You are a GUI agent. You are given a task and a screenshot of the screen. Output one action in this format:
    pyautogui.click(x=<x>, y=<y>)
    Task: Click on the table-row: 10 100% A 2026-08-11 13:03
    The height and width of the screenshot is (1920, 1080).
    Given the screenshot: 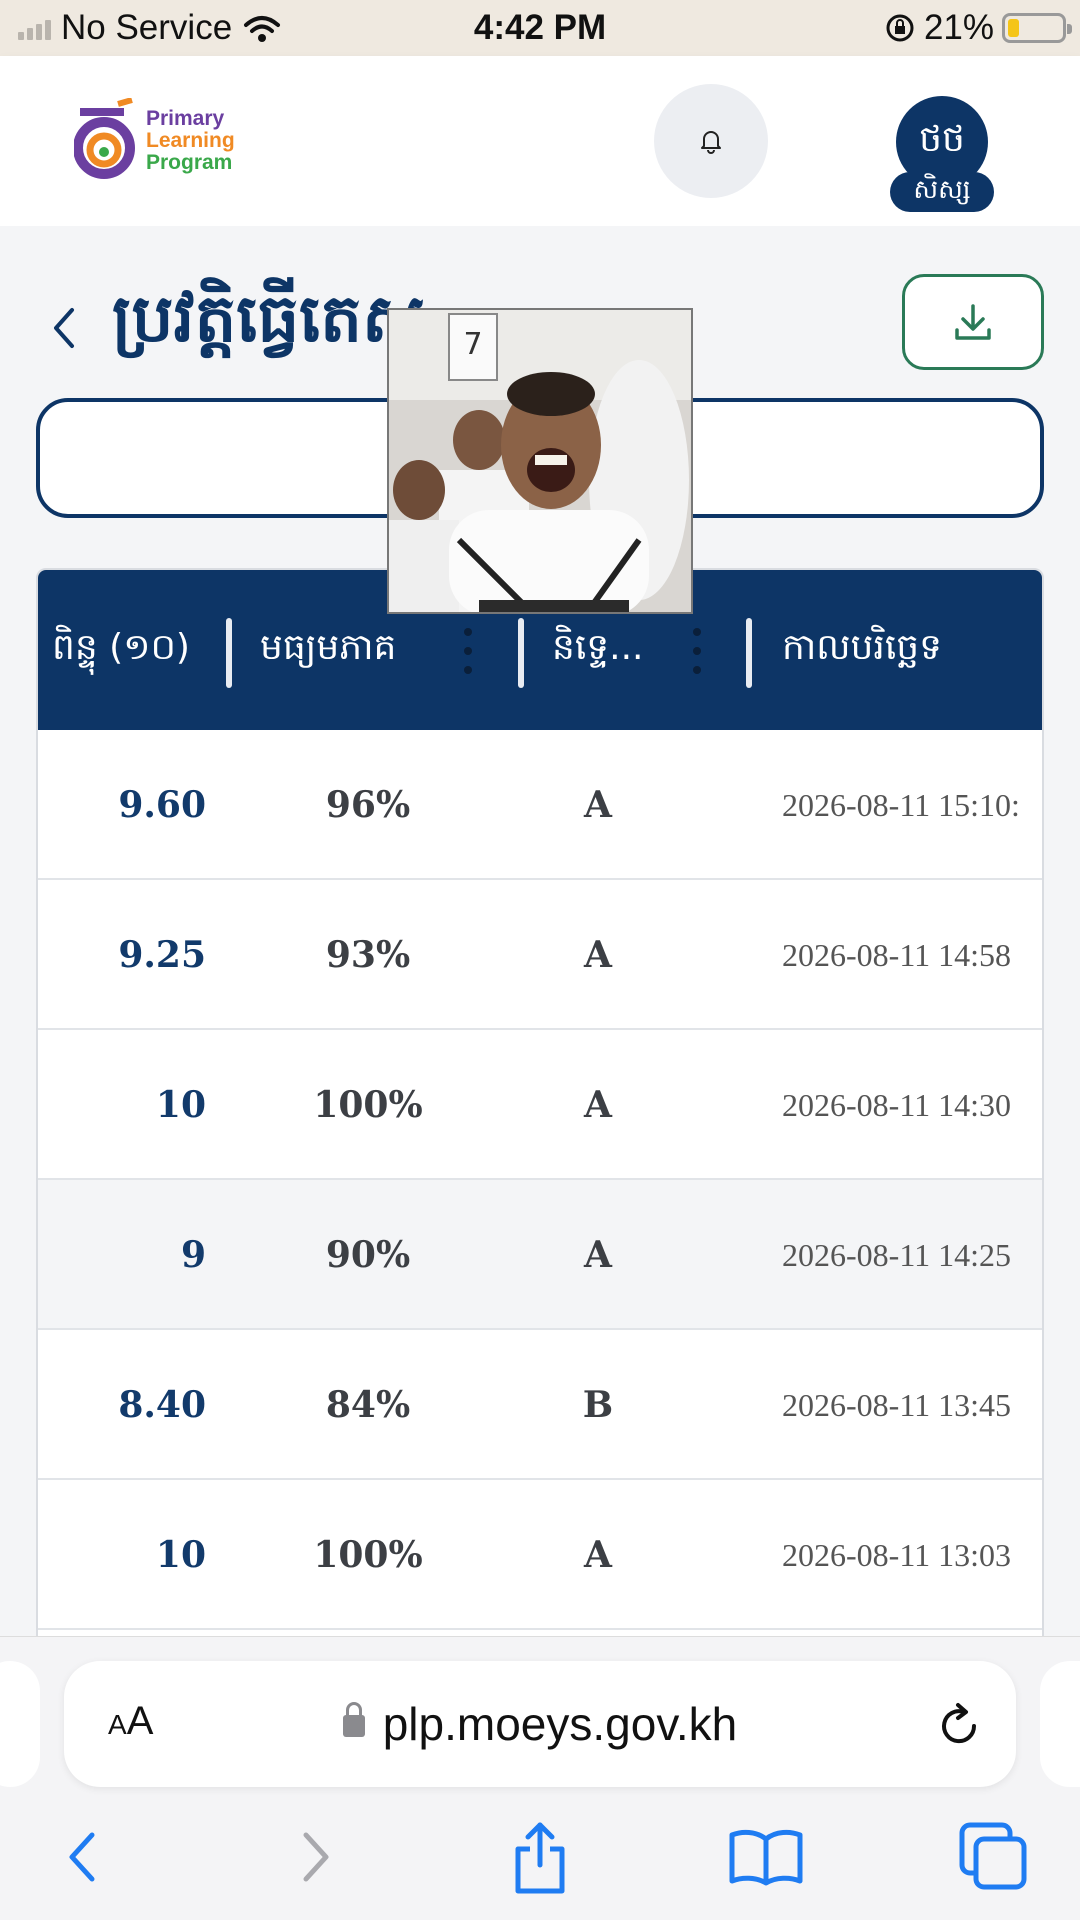 What is the action you would take?
    pyautogui.click(x=540, y=1555)
    